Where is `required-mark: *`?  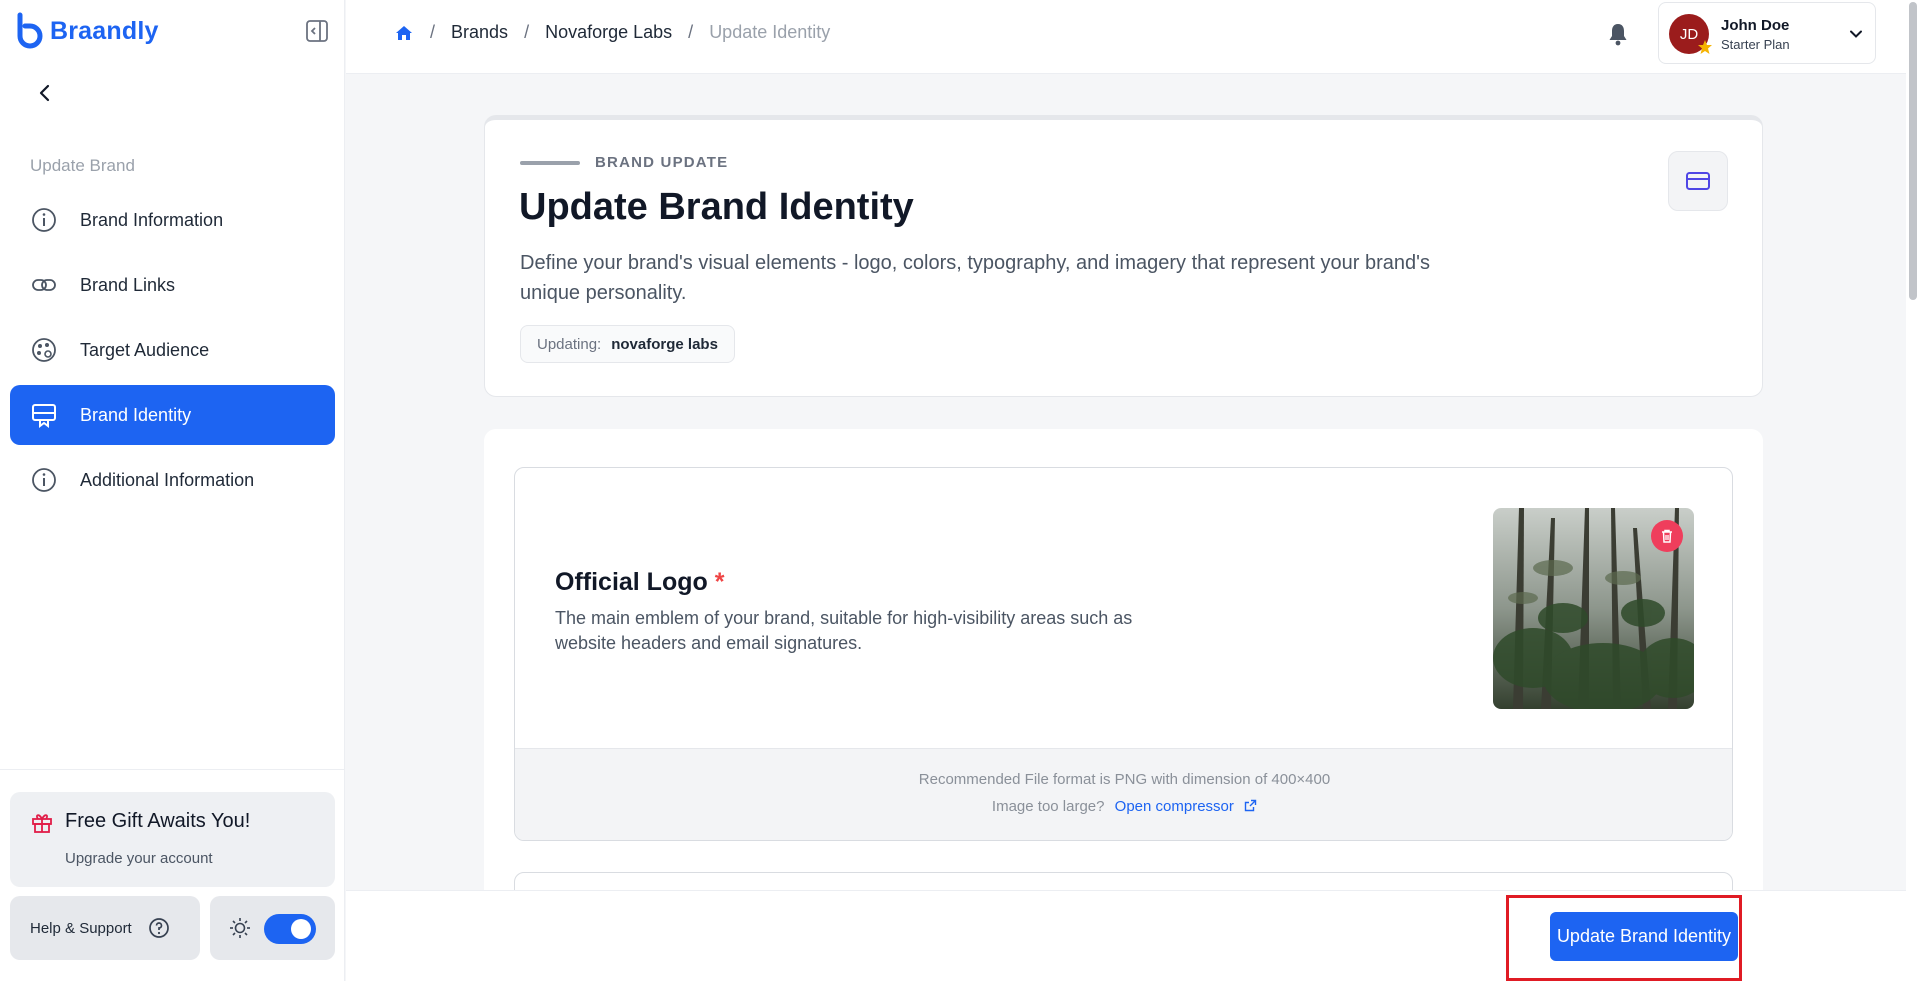 required-mark: * is located at coordinates (719, 582).